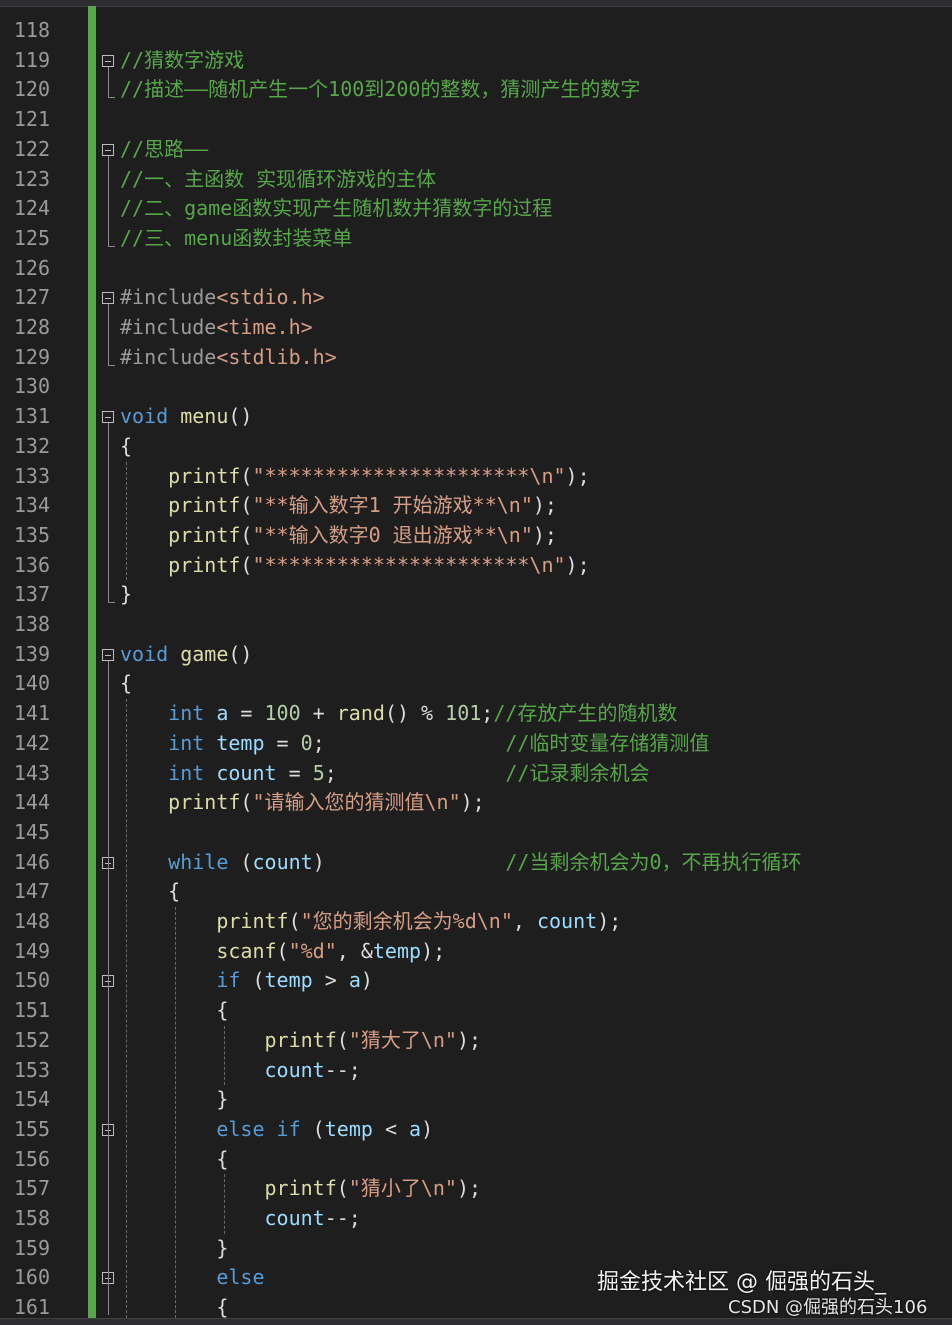 The height and width of the screenshot is (1325, 952). Describe the element at coordinates (476, 625) in the screenshot. I see `code-line: 138` at that location.